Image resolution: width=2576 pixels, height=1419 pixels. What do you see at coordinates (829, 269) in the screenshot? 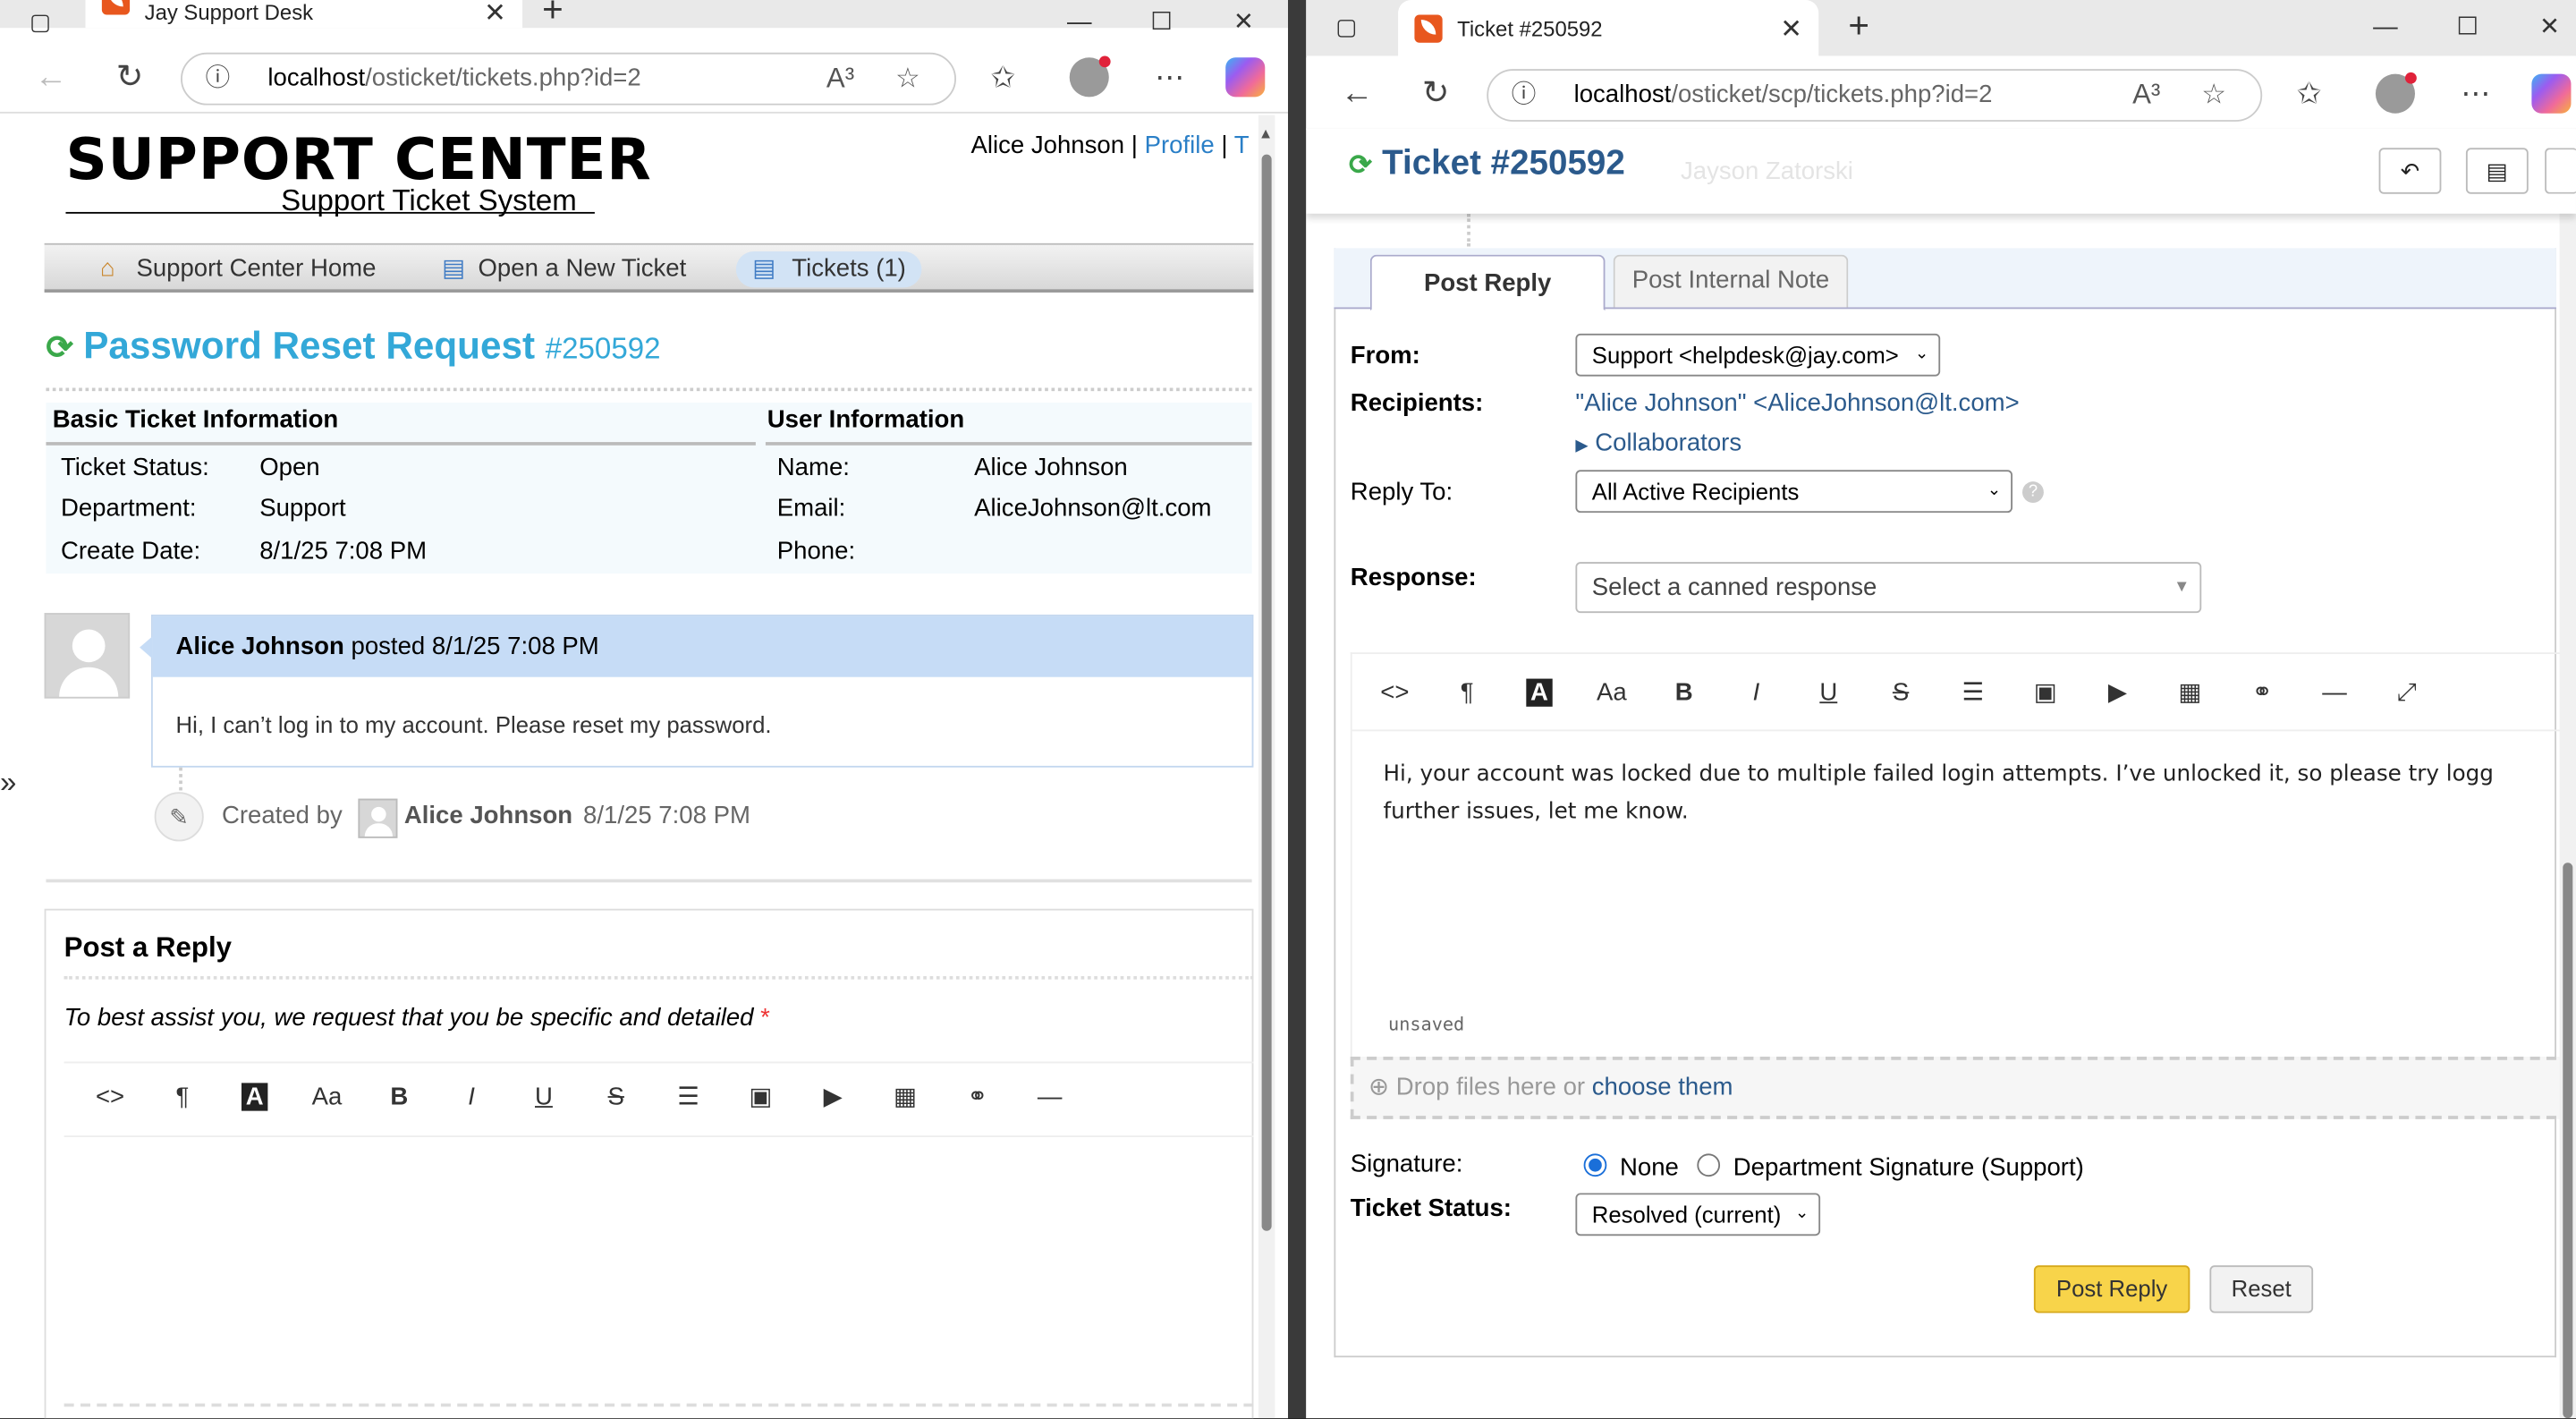
I see `nav-tickets: ▤ Tickets (1)` at bounding box center [829, 269].